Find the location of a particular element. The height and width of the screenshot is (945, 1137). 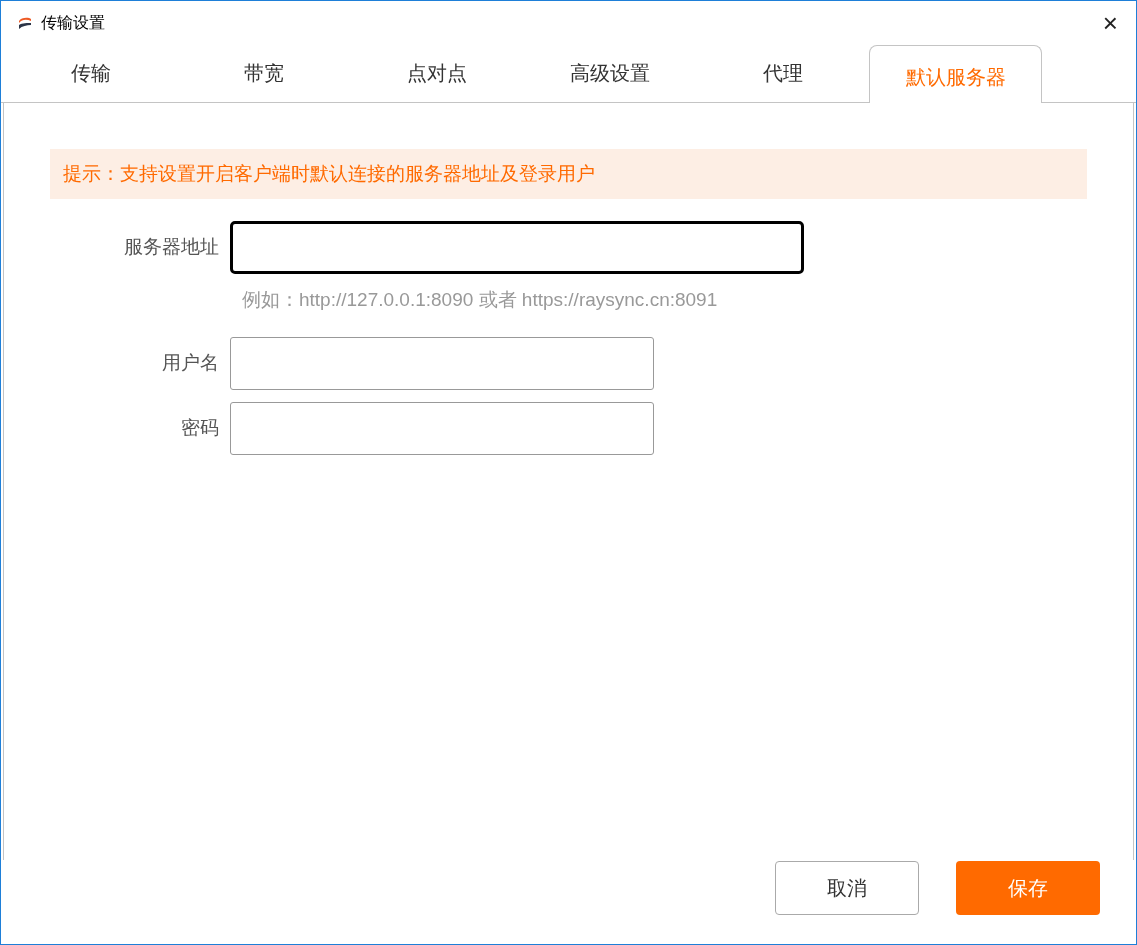

cancel-button: 取消 is located at coordinates (847, 888).